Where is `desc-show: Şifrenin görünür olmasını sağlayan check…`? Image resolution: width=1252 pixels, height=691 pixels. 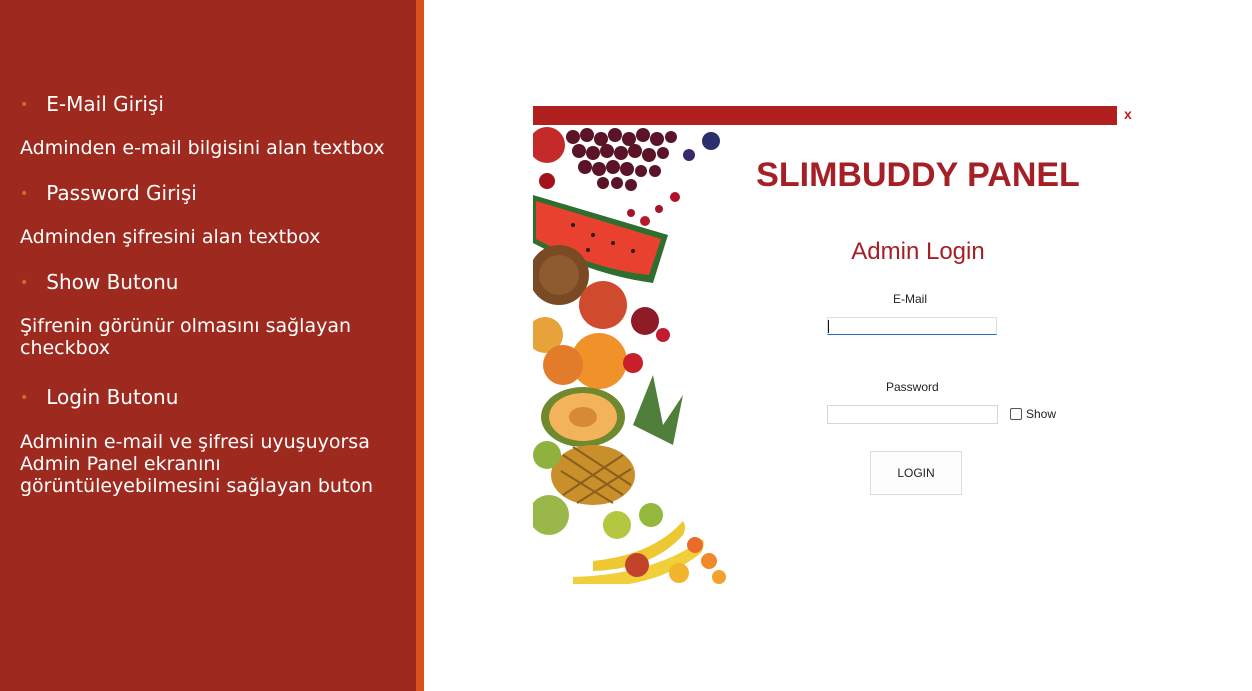
desc-show: Şifrenin görünür olmasını sağlayan check… is located at coordinates (186, 337).